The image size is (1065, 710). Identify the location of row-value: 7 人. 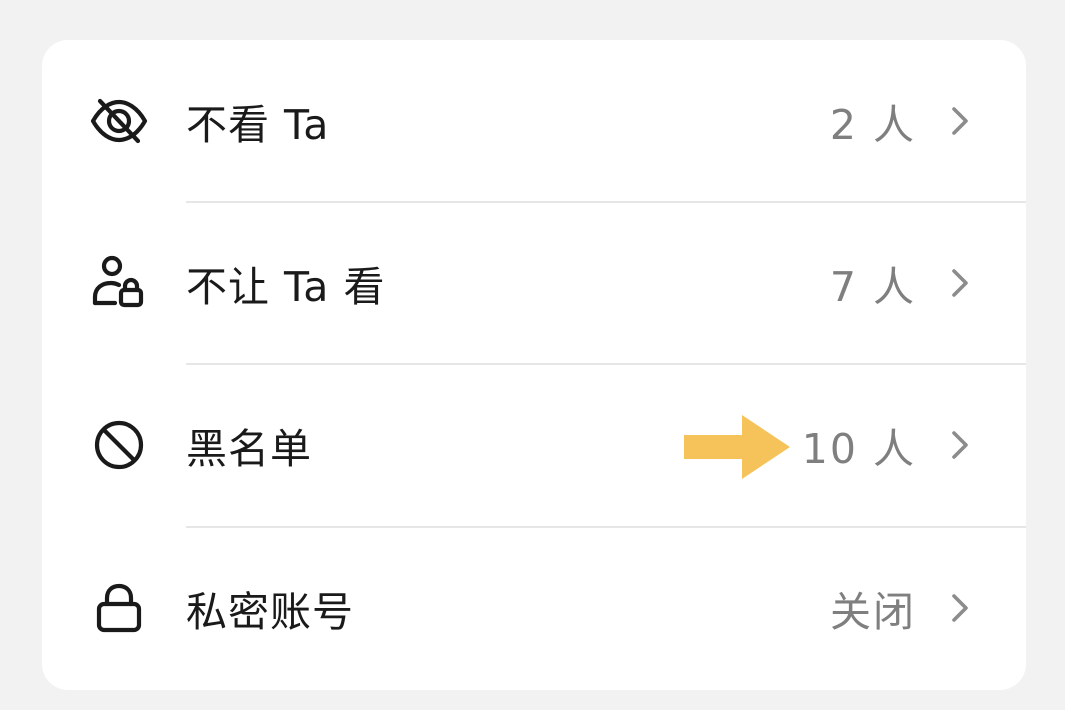
(872, 287).